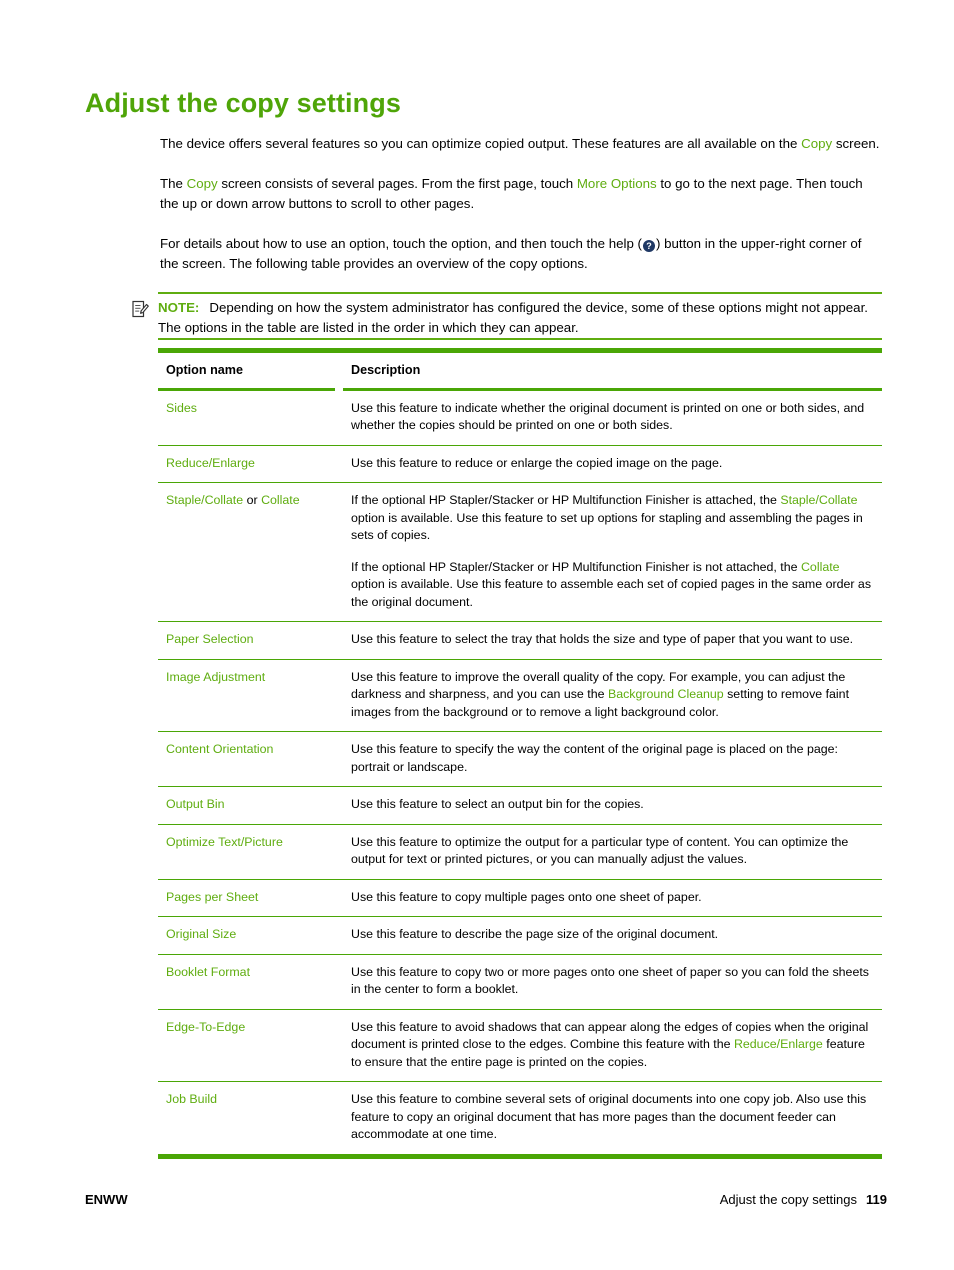  What do you see at coordinates (202, 183) in the screenshot?
I see `copy-link-2: Copy` at bounding box center [202, 183].